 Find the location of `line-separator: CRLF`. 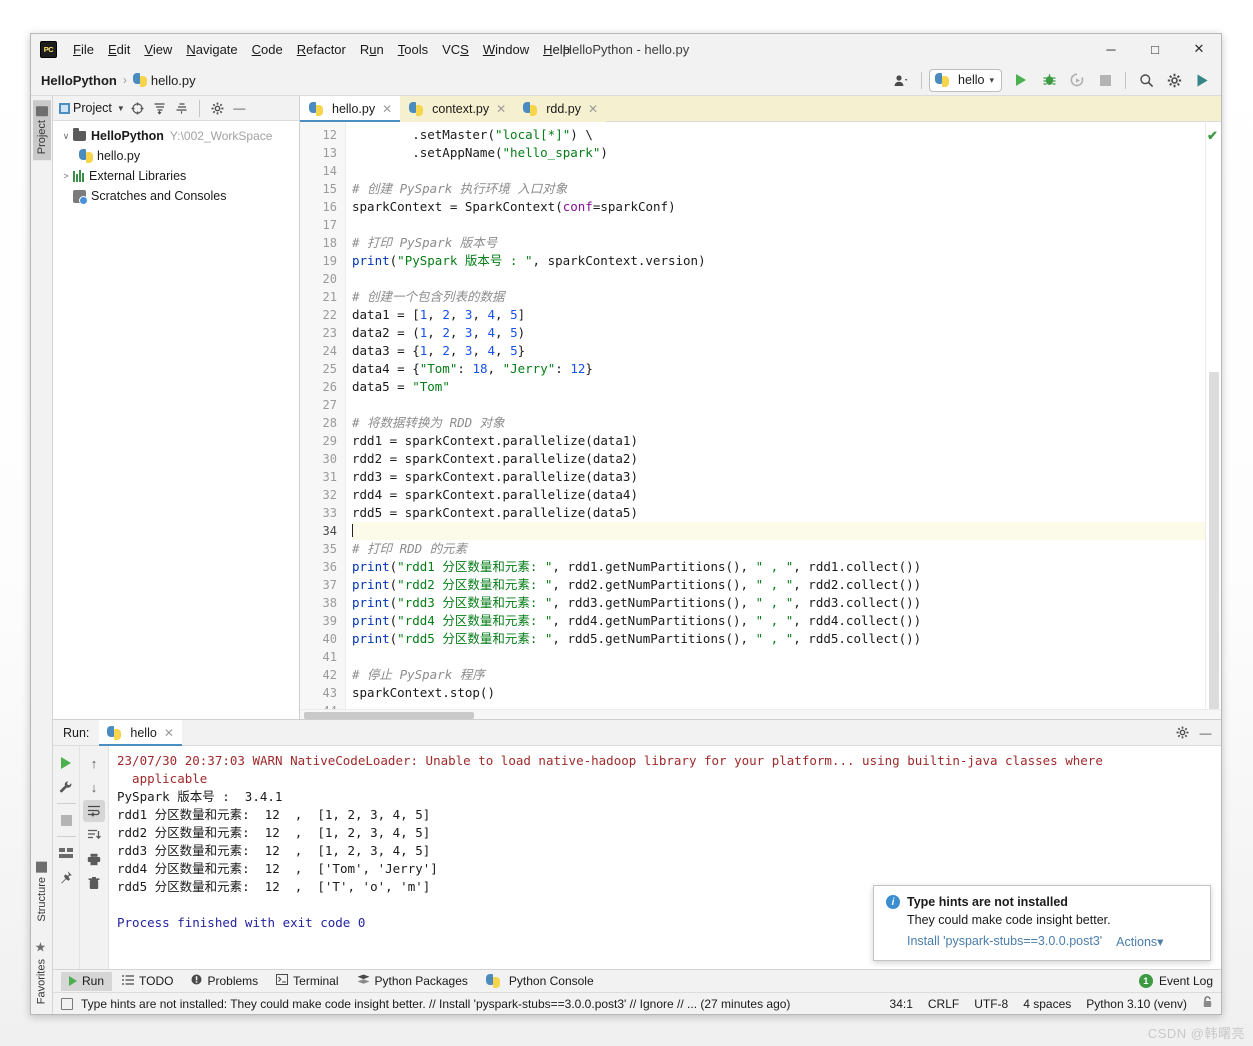

line-separator: CRLF is located at coordinates (943, 1004).